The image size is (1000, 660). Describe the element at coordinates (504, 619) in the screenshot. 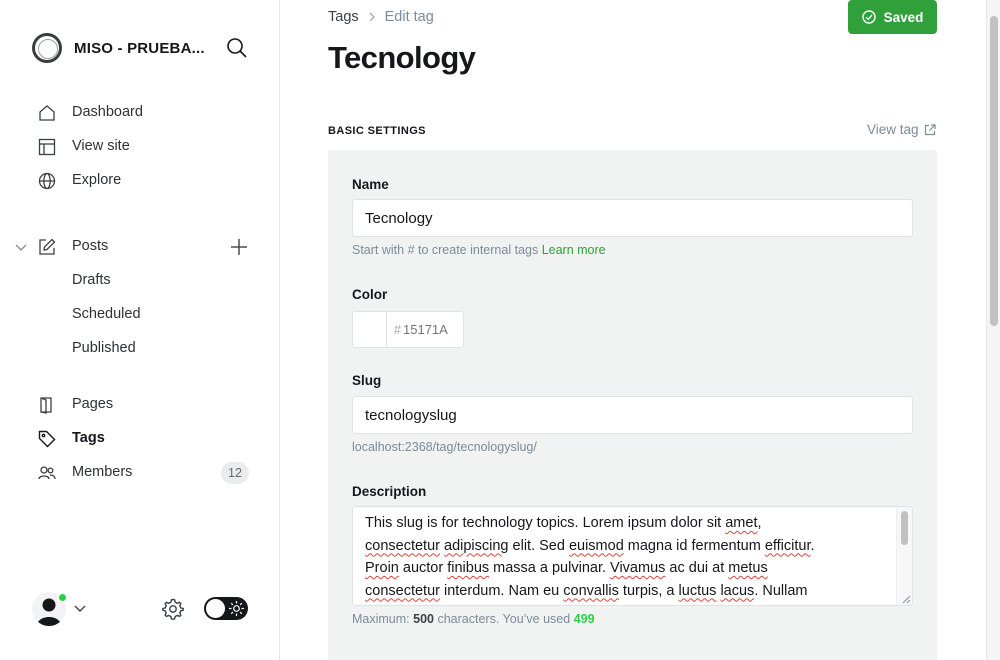

I see `desc-hint-mid: characters. You’ve used` at that location.